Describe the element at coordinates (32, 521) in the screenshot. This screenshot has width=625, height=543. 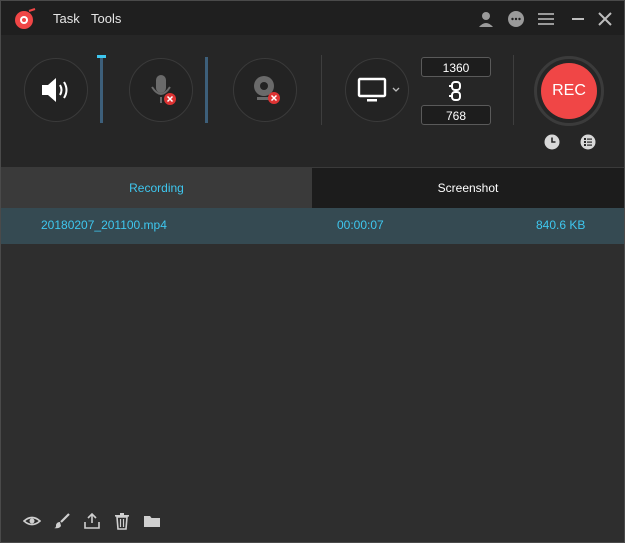
I see `eye-icon` at that location.